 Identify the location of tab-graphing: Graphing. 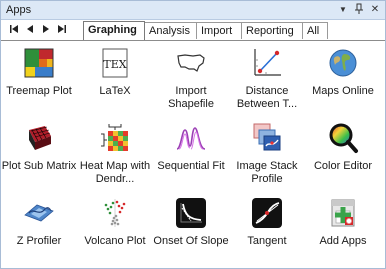
(114, 30).